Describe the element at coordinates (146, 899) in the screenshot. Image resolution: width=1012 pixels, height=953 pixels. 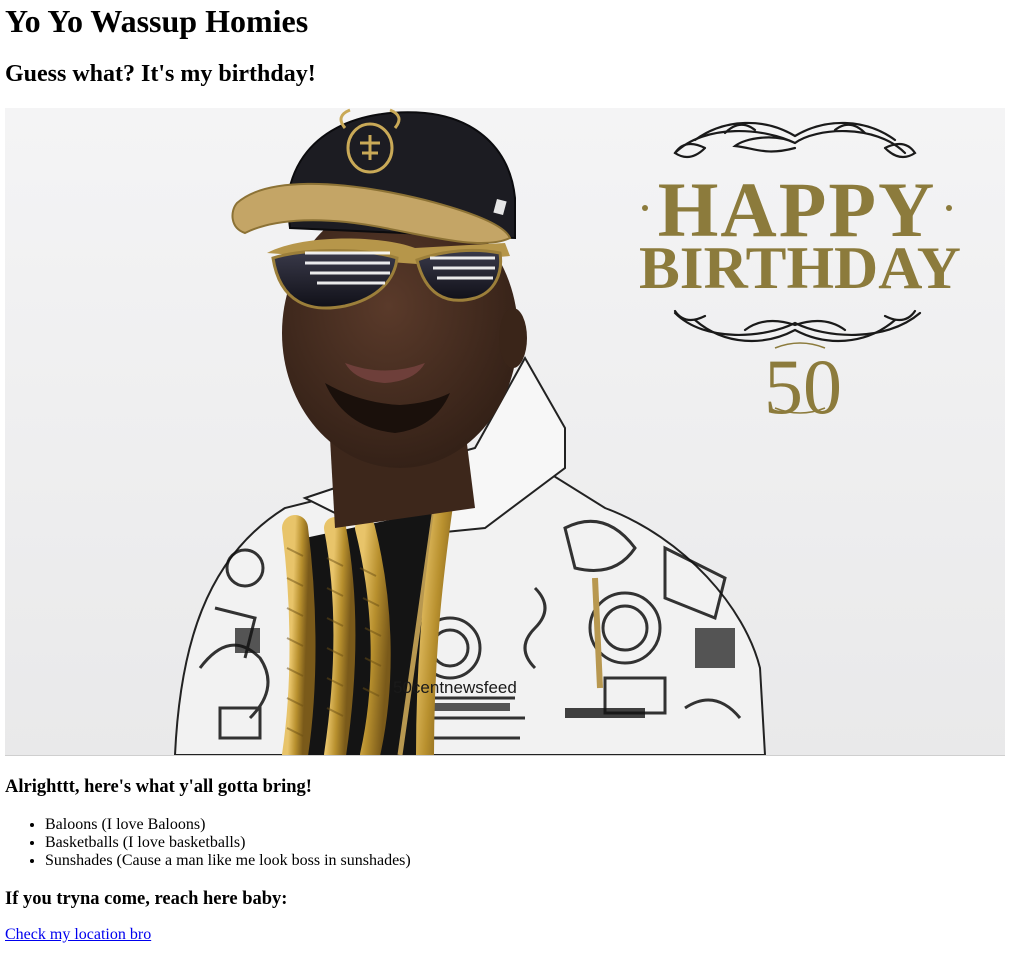
I see `location-heading: If you tryna come, reach here baby:` at that location.